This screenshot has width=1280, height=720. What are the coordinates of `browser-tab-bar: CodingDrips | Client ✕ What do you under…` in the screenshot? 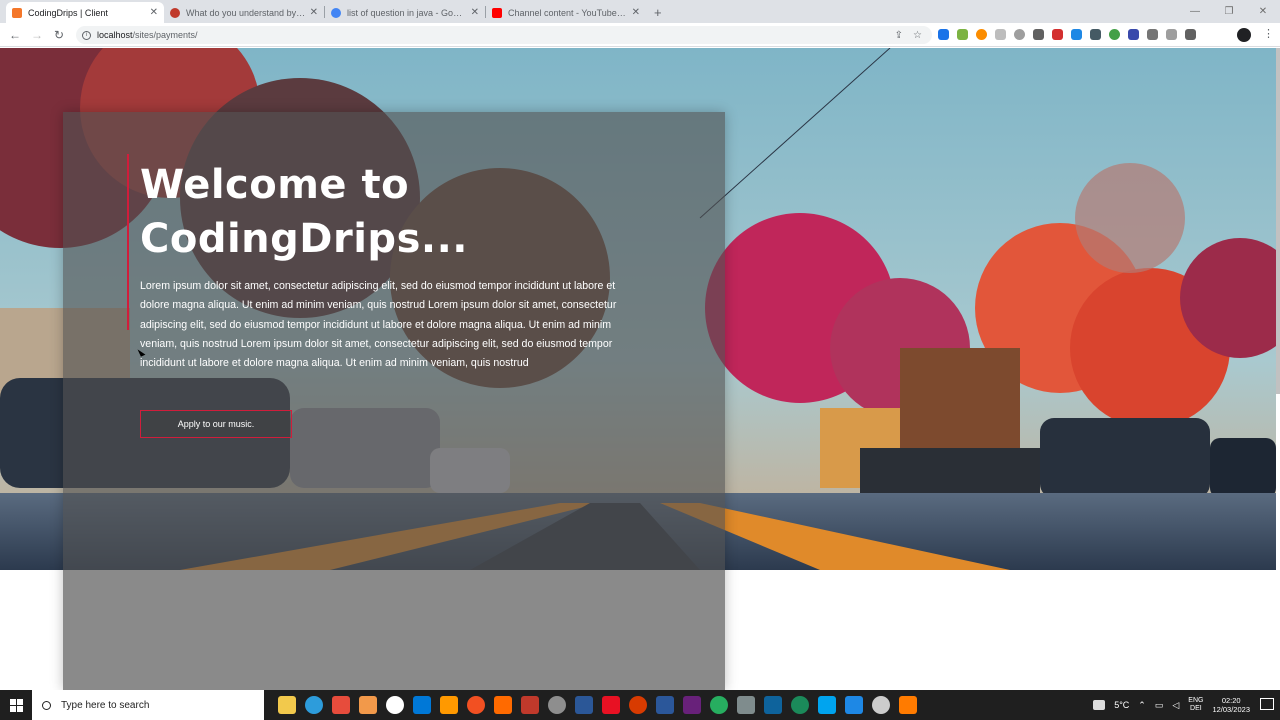 It's located at (640, 11).